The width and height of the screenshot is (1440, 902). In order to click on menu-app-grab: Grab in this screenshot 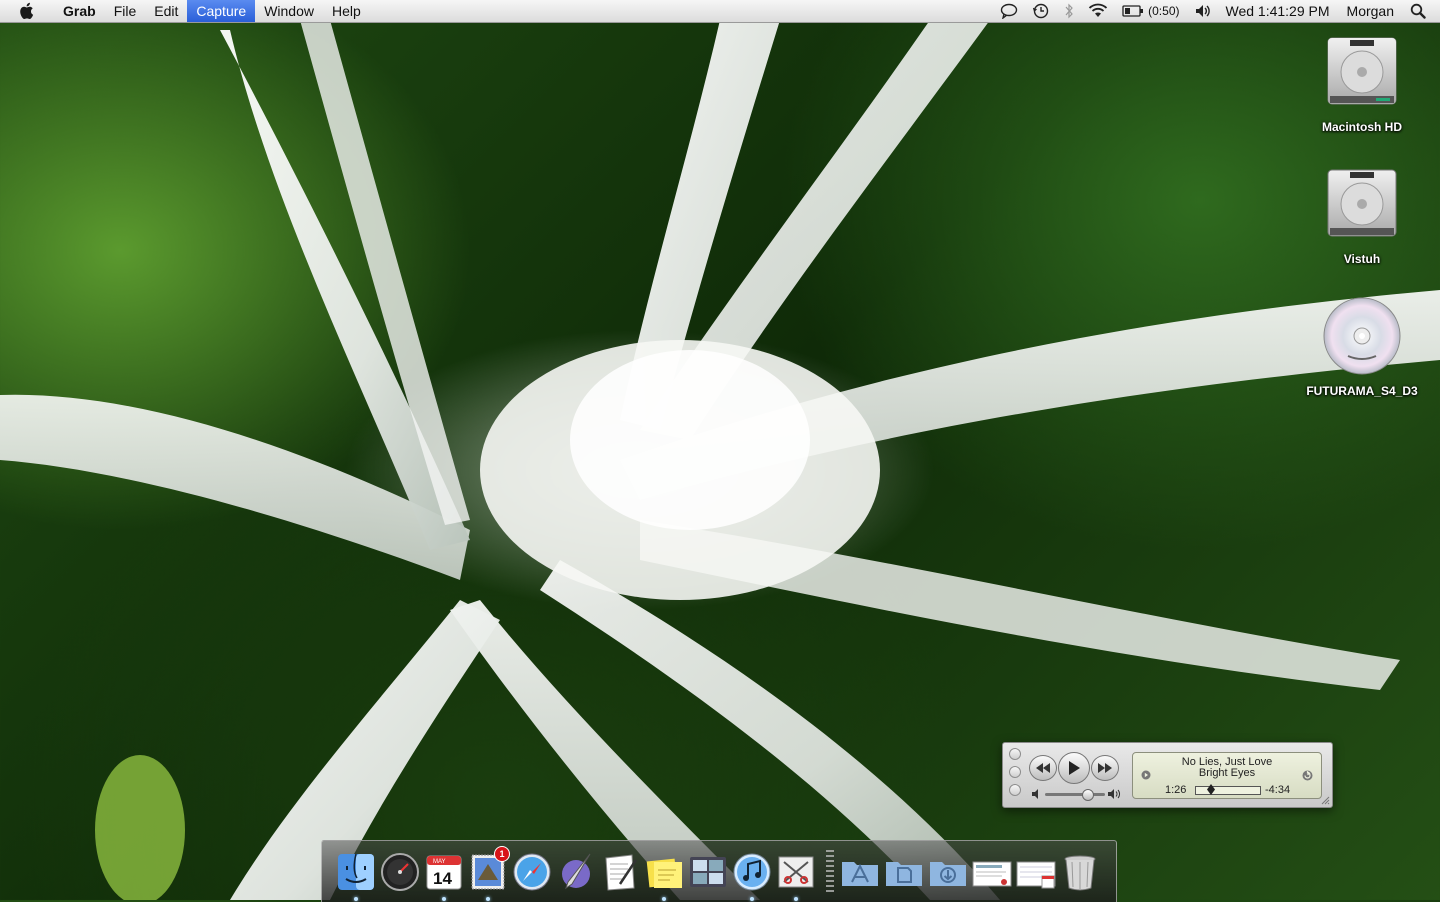, I will do `click(79, 11)`.